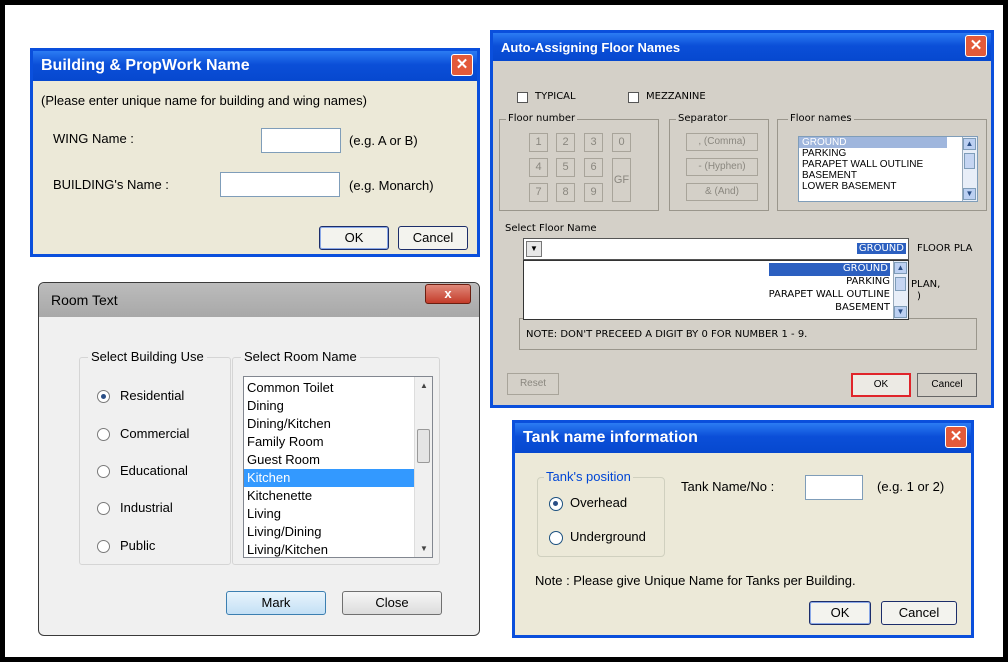  What do you see at coordinates (579, 162) in the screenshot?
I see `floor-number-group: Floor number` at bounding box center [579, 162].